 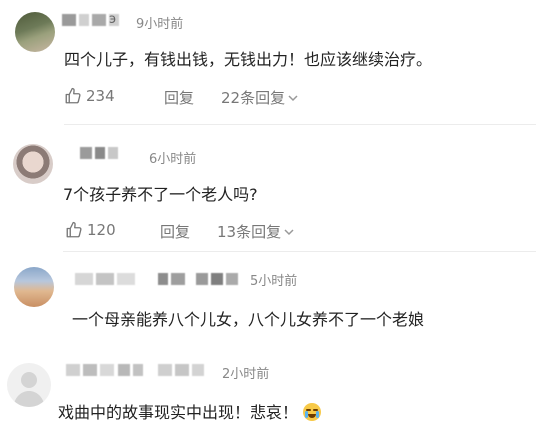 I want to click on comment-text: 7个孩子养不了一个老人吗?, so click(x=160, y=194).